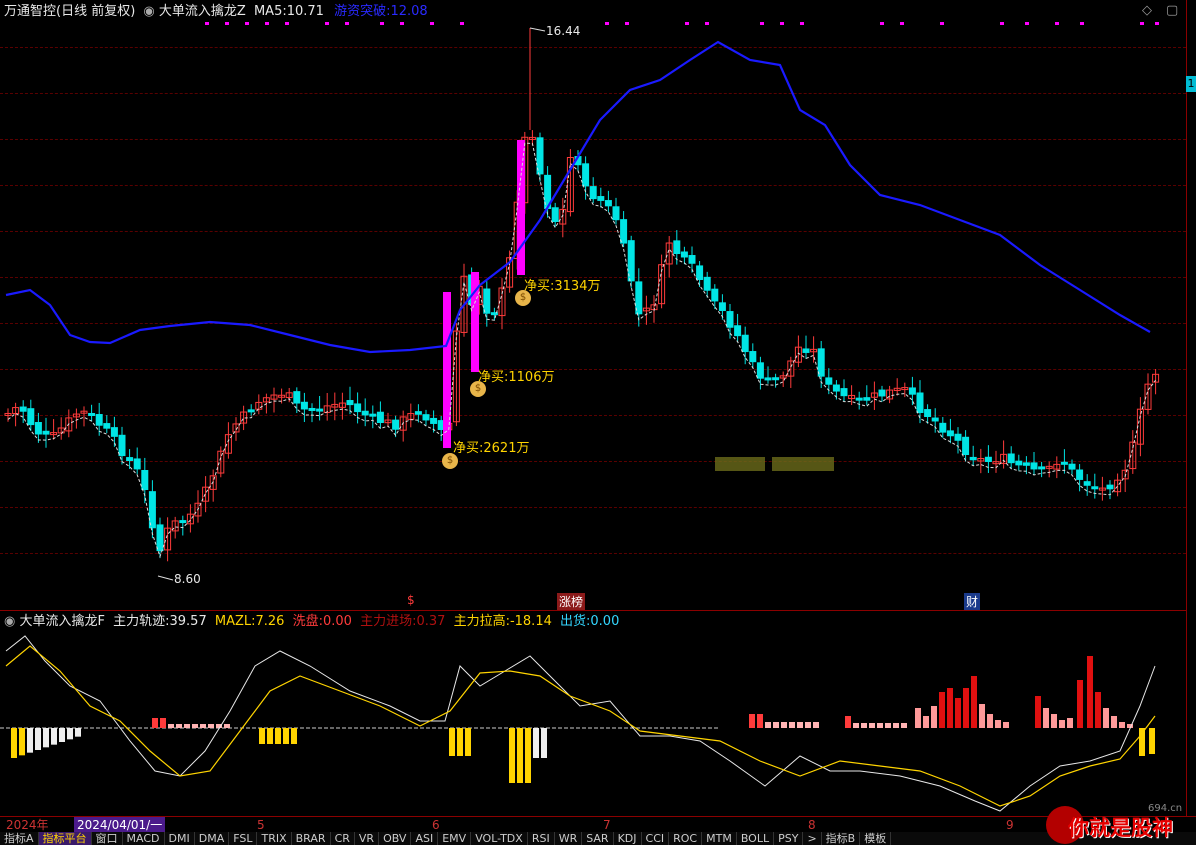 The image size is (1196, 845). Describe the element at coordinates (841, 838) in the screenshot. I see `tab-indicator-b: 指标B` at that location.